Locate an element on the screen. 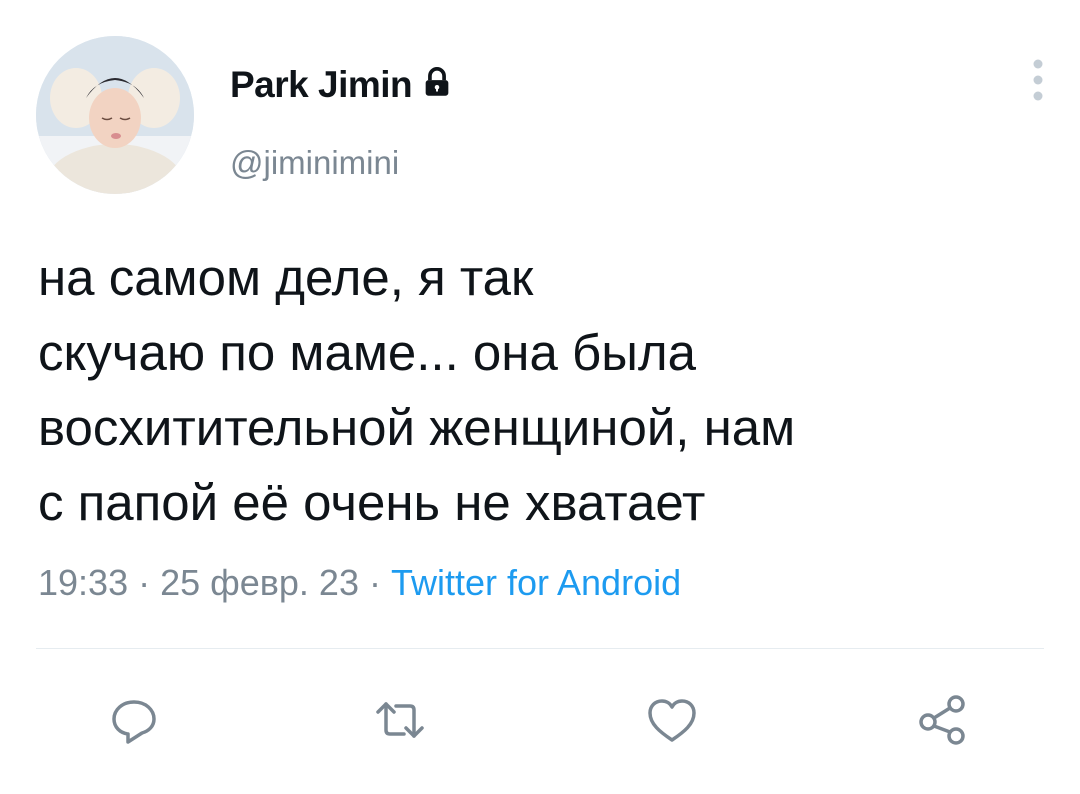  author-display-name: Park Jimin is located at coordinates (342, 85).